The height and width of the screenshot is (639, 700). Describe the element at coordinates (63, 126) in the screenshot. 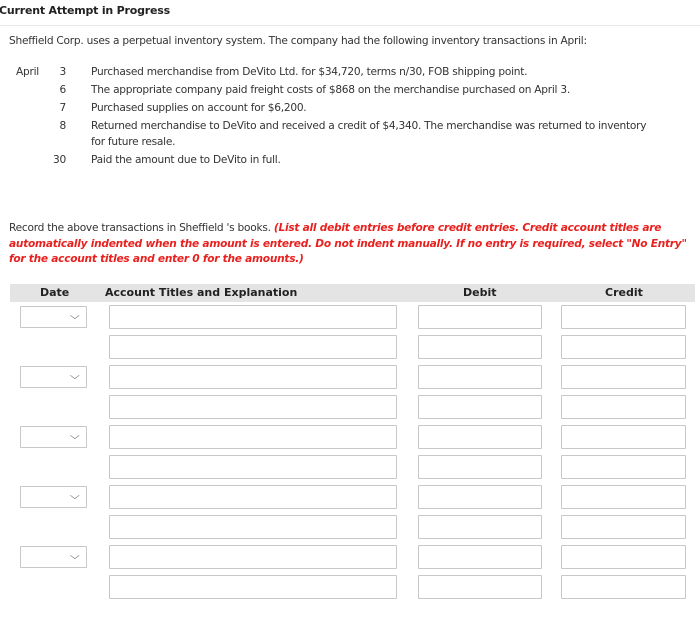

I see `transaction-day: 8` at that location.